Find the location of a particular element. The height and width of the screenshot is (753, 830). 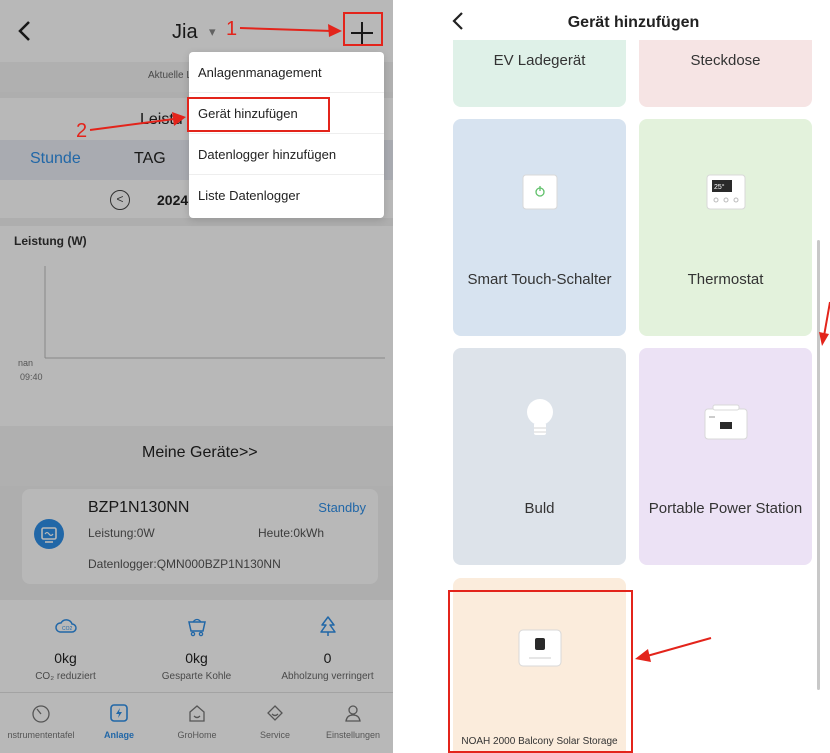

device-tile-label: Portable Power Station is located at coordinates (725, 508).